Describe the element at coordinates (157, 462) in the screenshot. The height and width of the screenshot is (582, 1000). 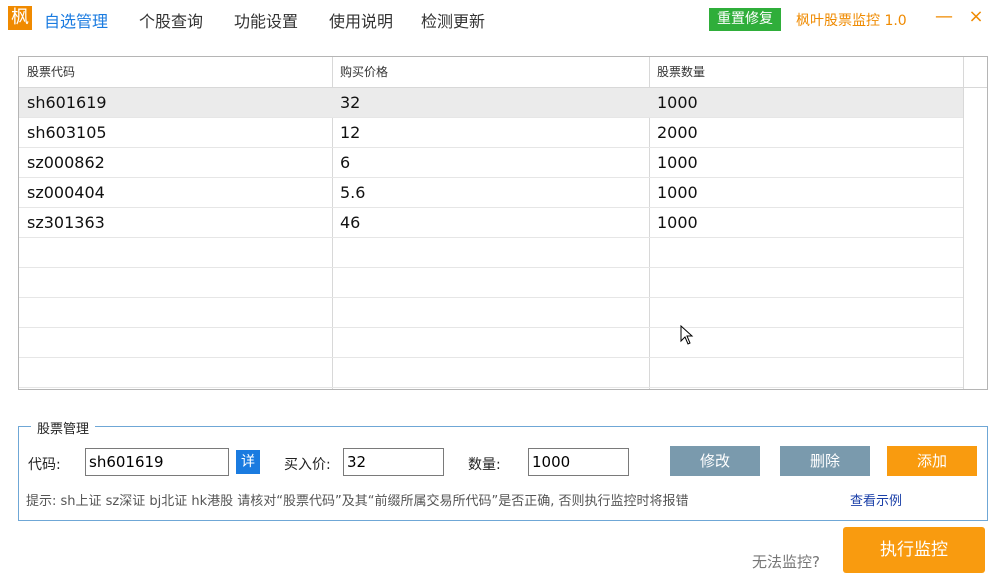
I see `code-input` at that location.